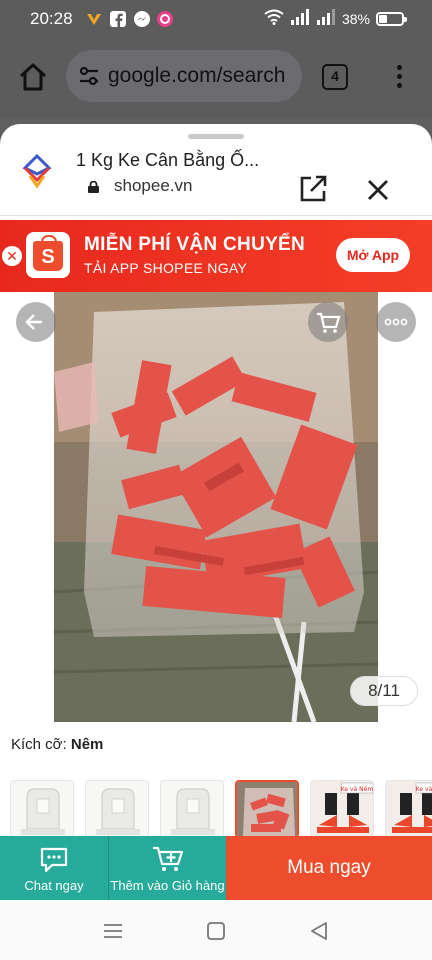 The width and height of the screenshot is (432, 960). What do you see at coordinates (396, 322) in the screenshot?
I see `more-options-icon` at bounding box center [396, 322].